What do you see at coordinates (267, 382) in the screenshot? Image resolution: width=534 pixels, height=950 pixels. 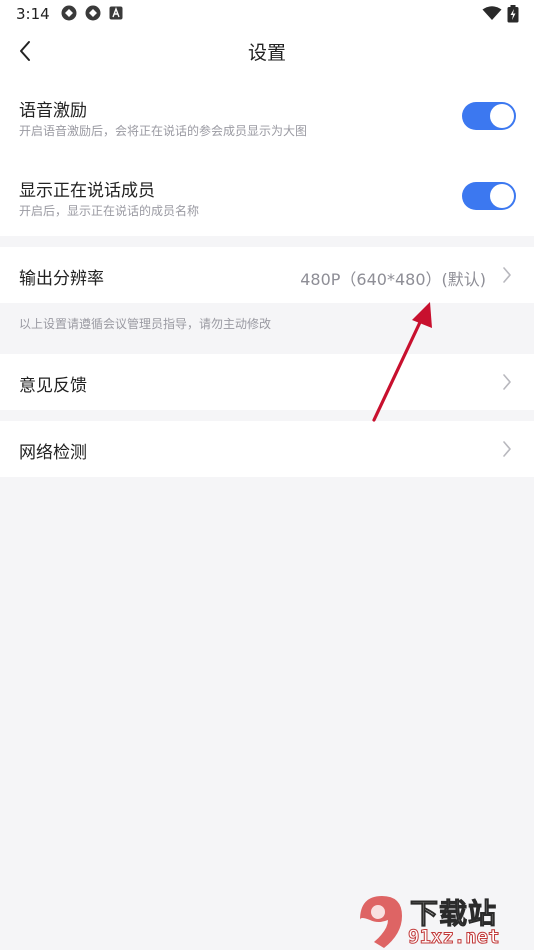 I see `feedback-row: 意见反馈` at bounding box center [267, 382].